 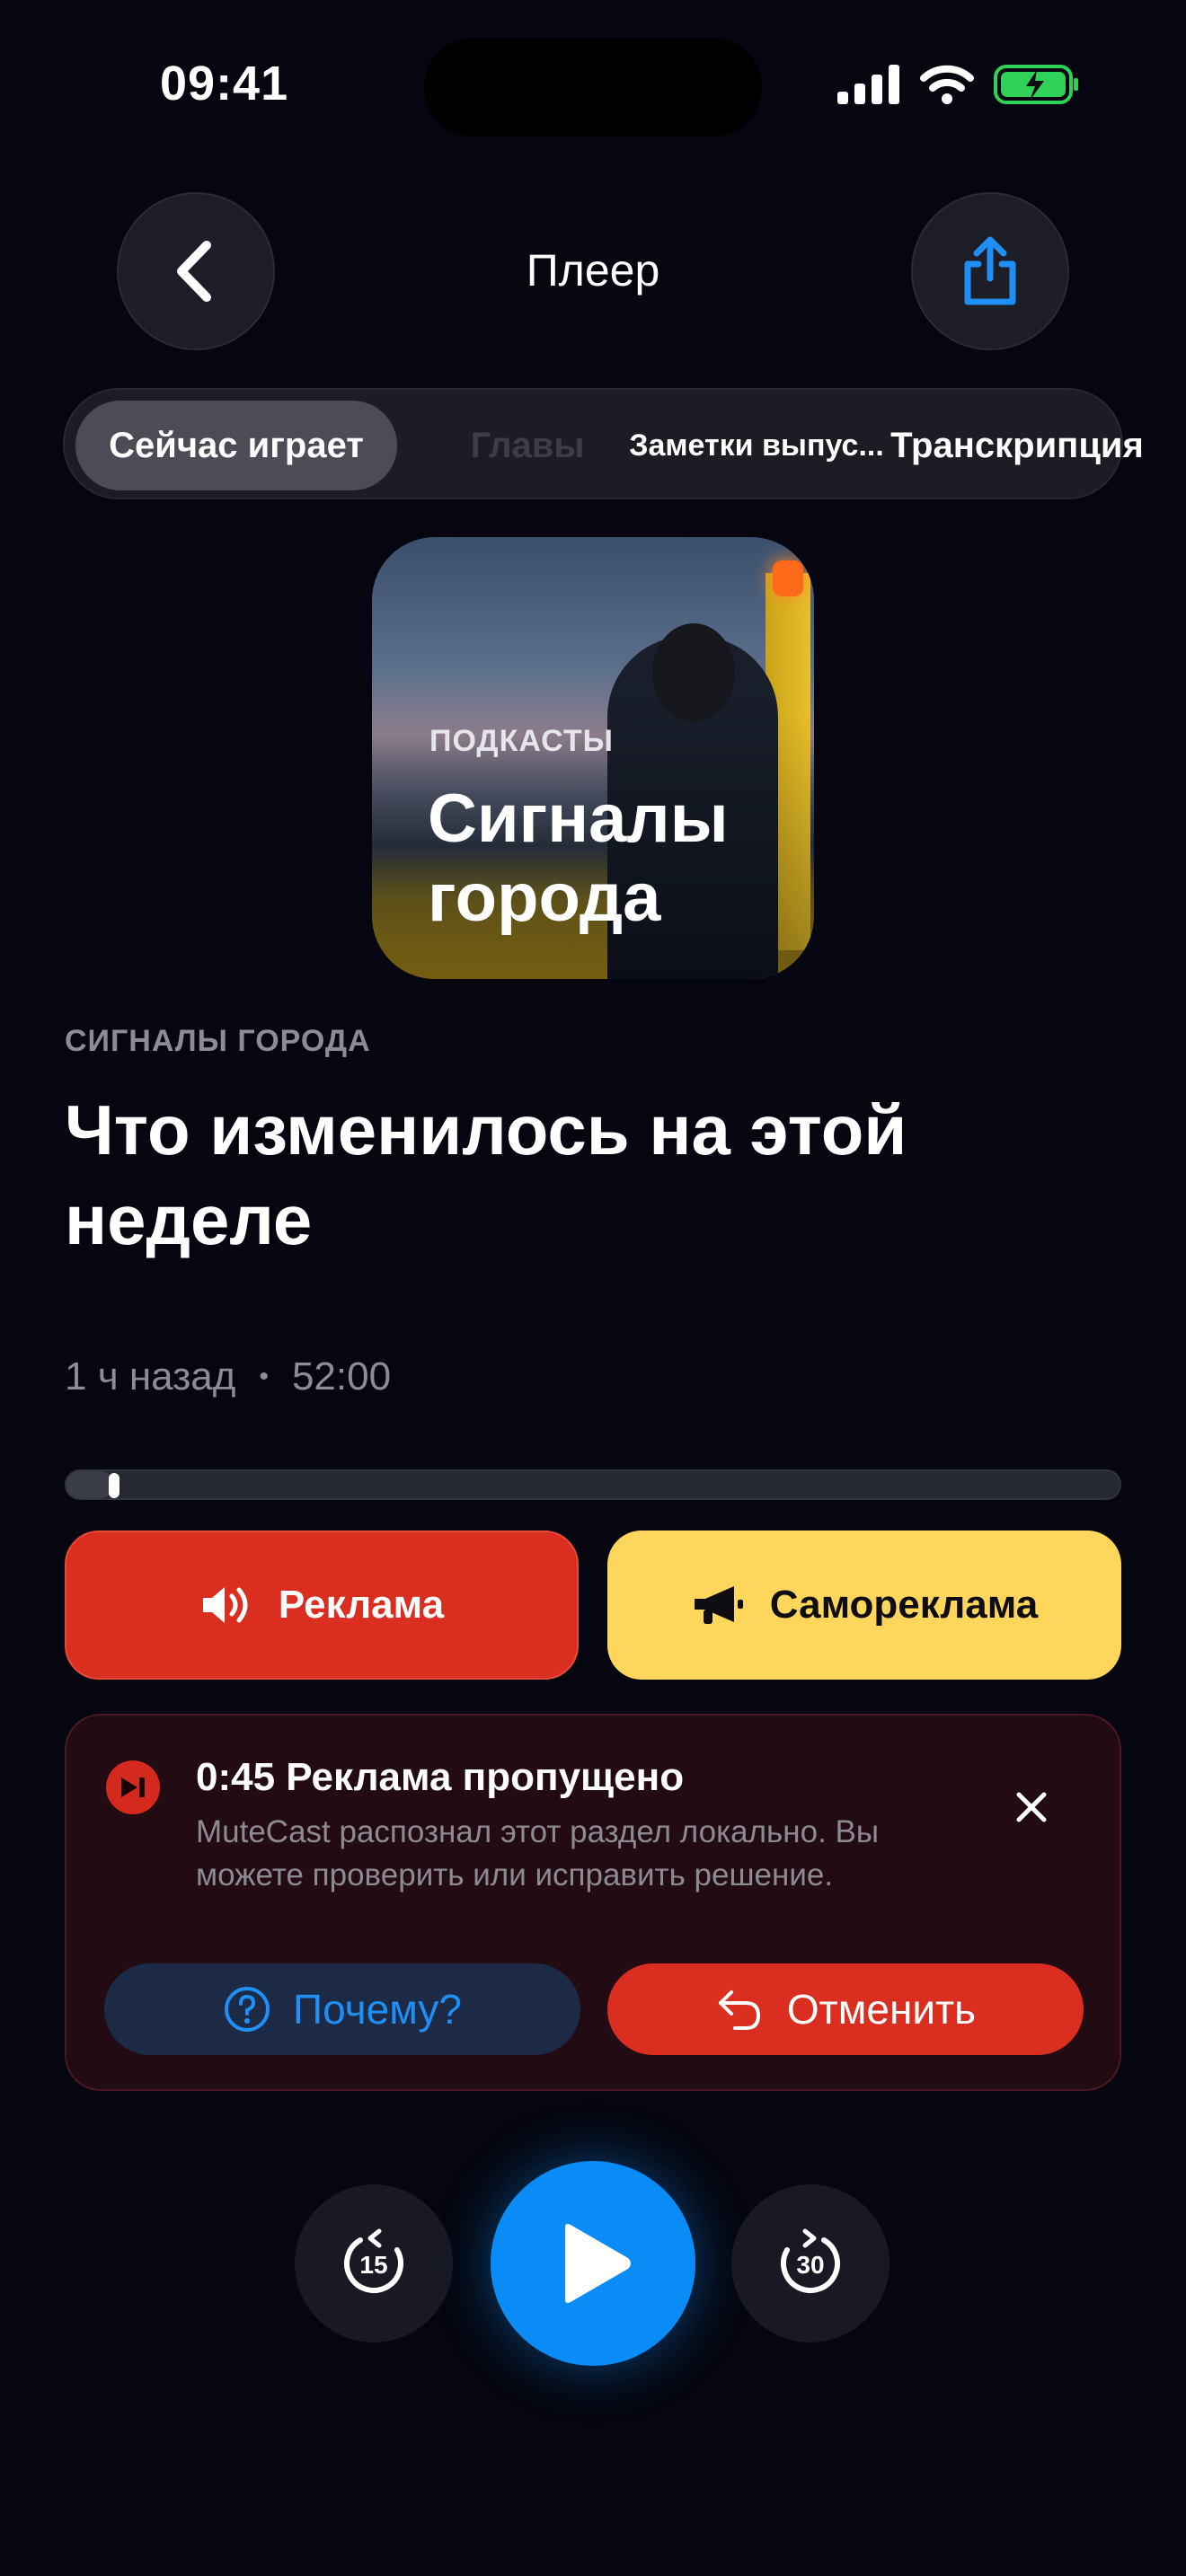 I want to click on artwork-tag: ПОДКАСТЫ, so click(x=521, y=741).